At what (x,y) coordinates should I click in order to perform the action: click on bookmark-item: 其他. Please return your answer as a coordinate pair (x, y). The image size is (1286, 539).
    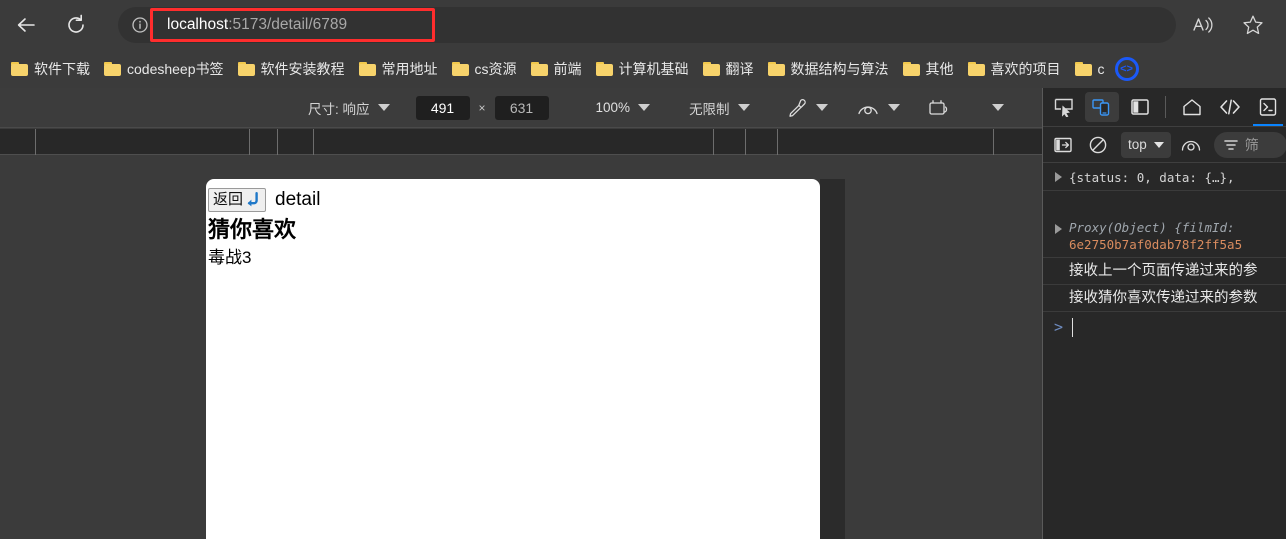
    Looking at the image, I should click on (928, 69).